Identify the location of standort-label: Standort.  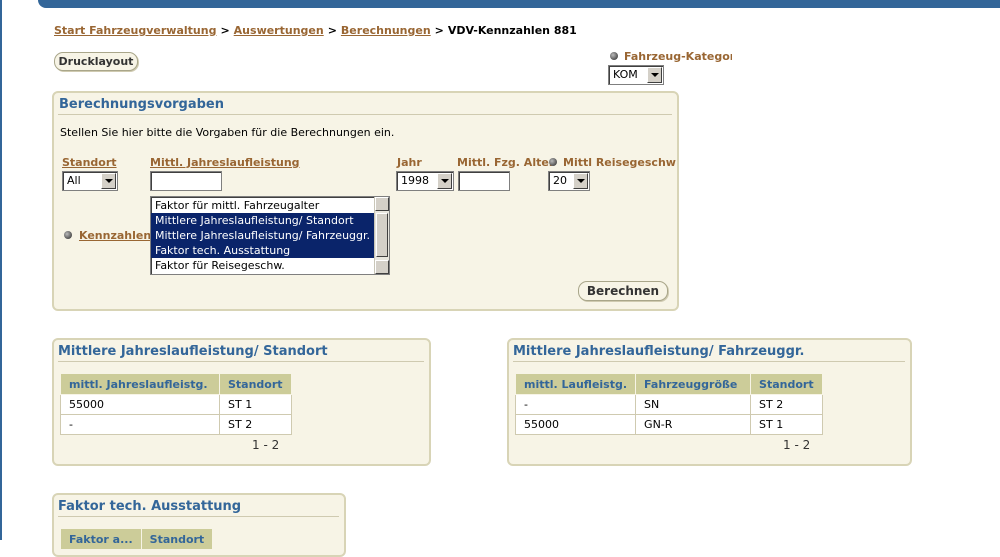
(89, 162).